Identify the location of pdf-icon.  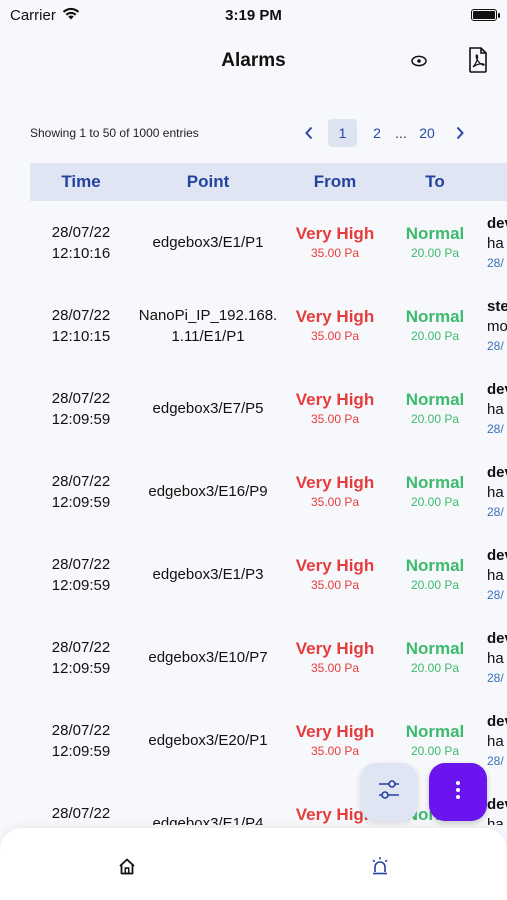
(478, 60).